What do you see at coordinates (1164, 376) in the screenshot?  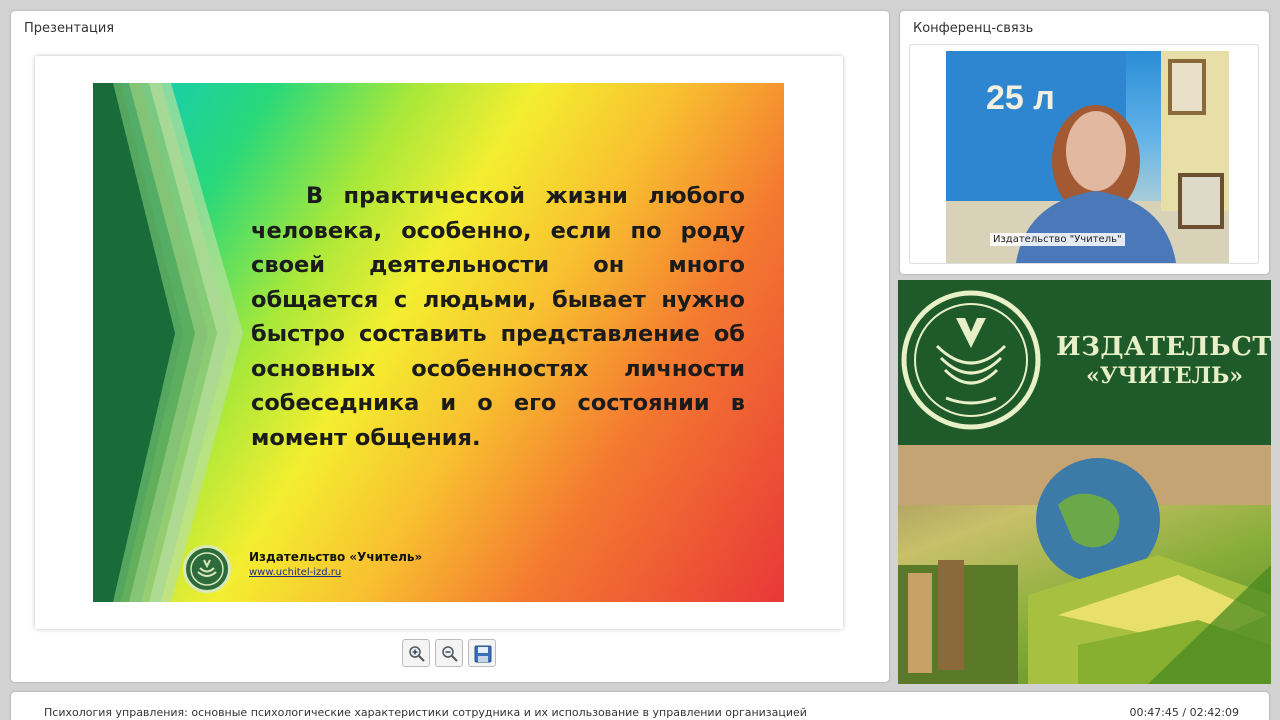 I see `banner-publisher-name-line2: «УЧИТЕЛЬ»` at bounding box center [1164, 376].